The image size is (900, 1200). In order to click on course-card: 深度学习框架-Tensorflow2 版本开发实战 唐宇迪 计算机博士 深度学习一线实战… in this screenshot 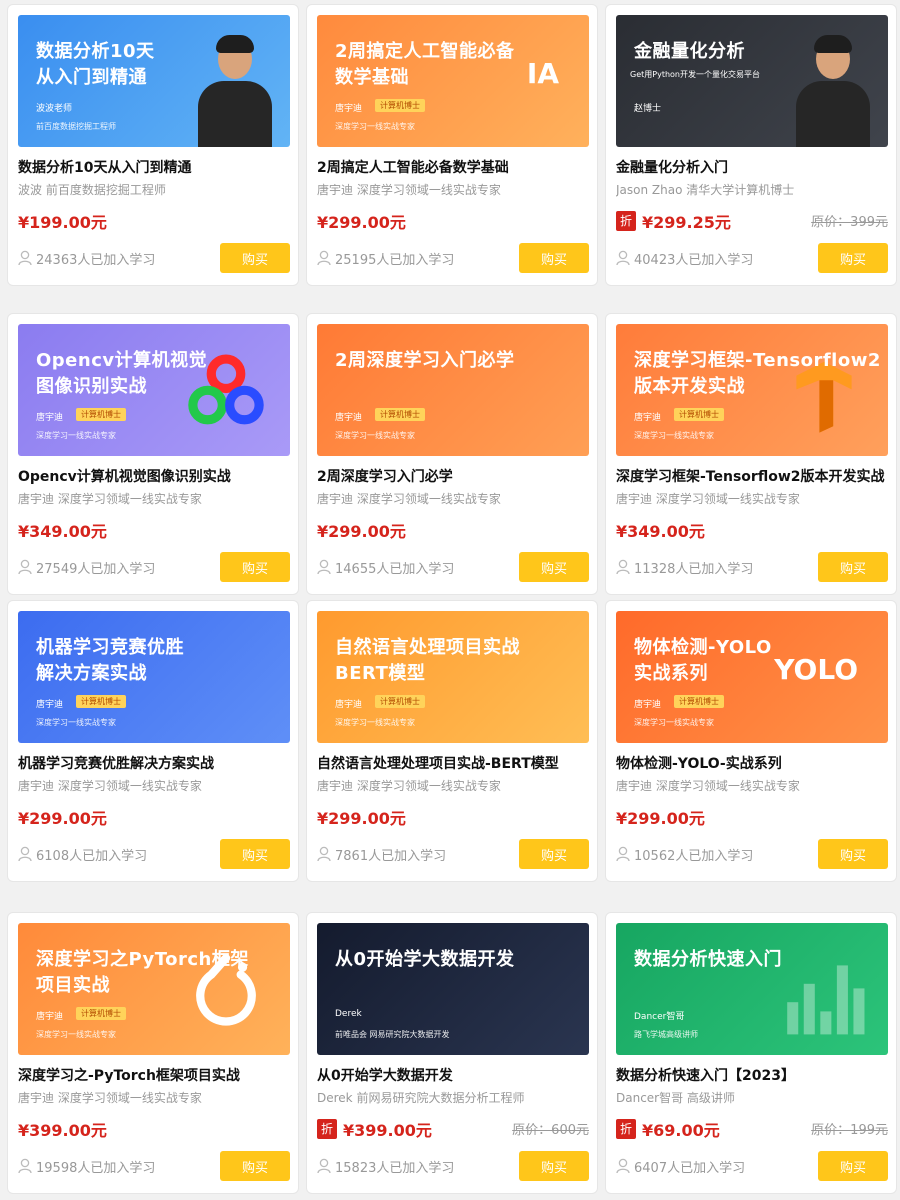, I will do `click(751, 454)`.